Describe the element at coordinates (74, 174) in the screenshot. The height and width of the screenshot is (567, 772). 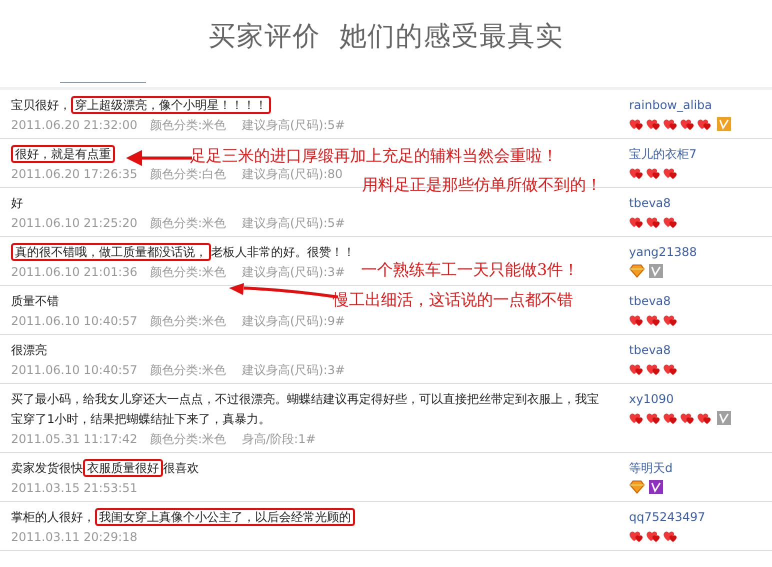
I see `review-date: 2011.06.20 17:26:35` at that location.